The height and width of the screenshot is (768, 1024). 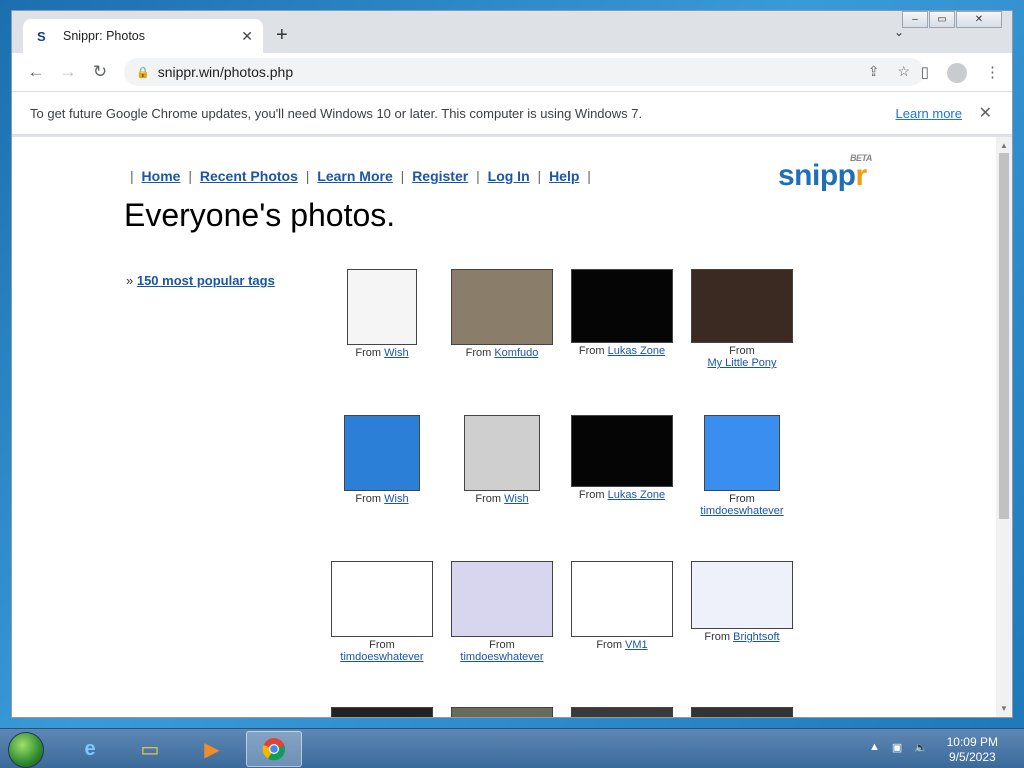 I want to click on maximize-icon: ▭, so click(x=942, y=19).